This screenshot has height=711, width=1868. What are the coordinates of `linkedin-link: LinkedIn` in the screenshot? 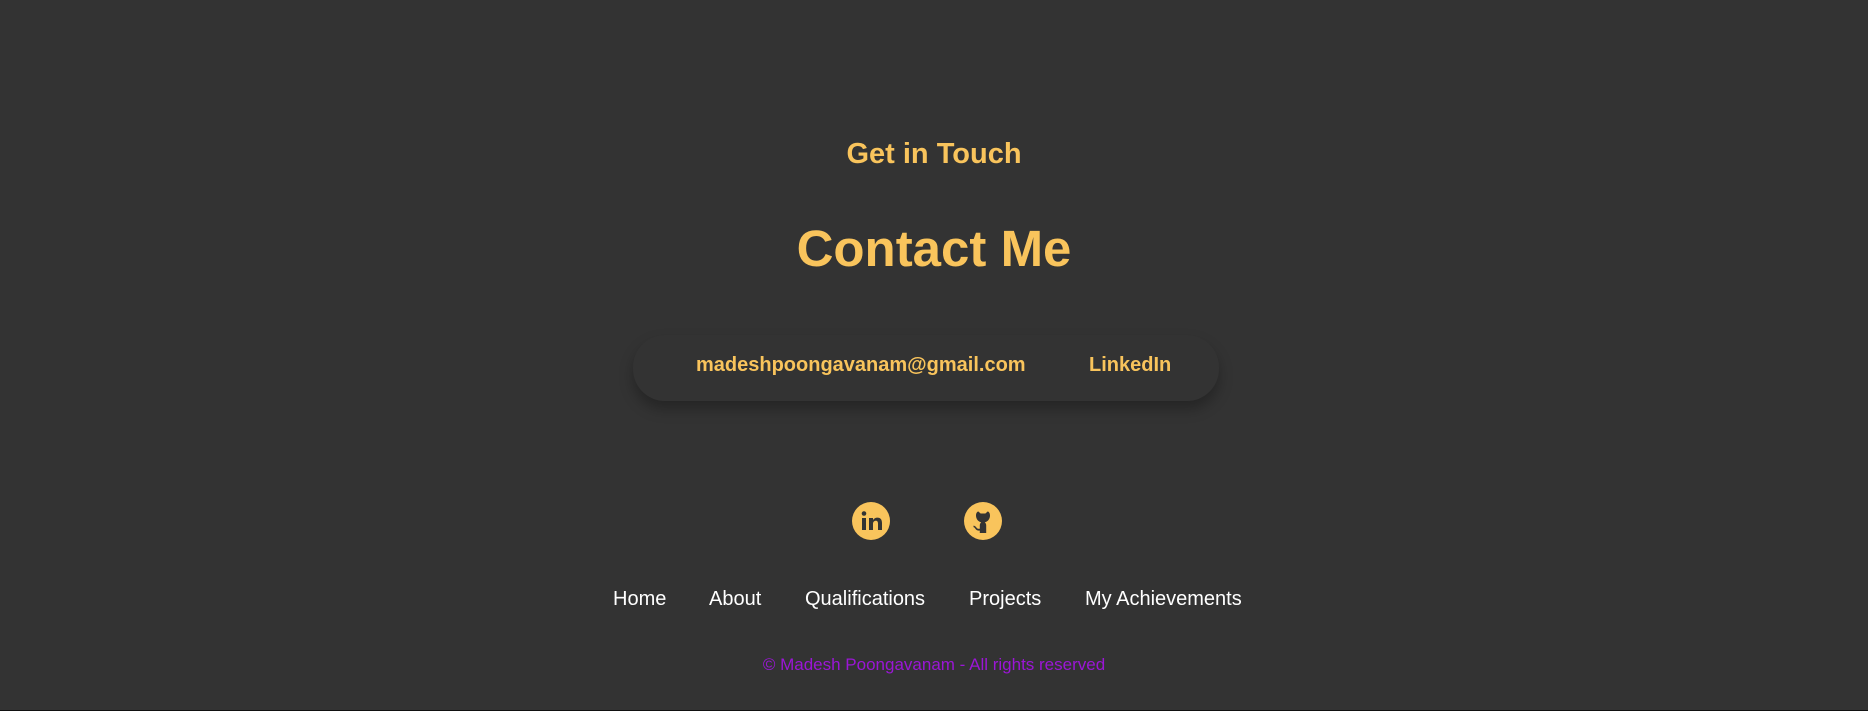 It's located at (1130, 365).